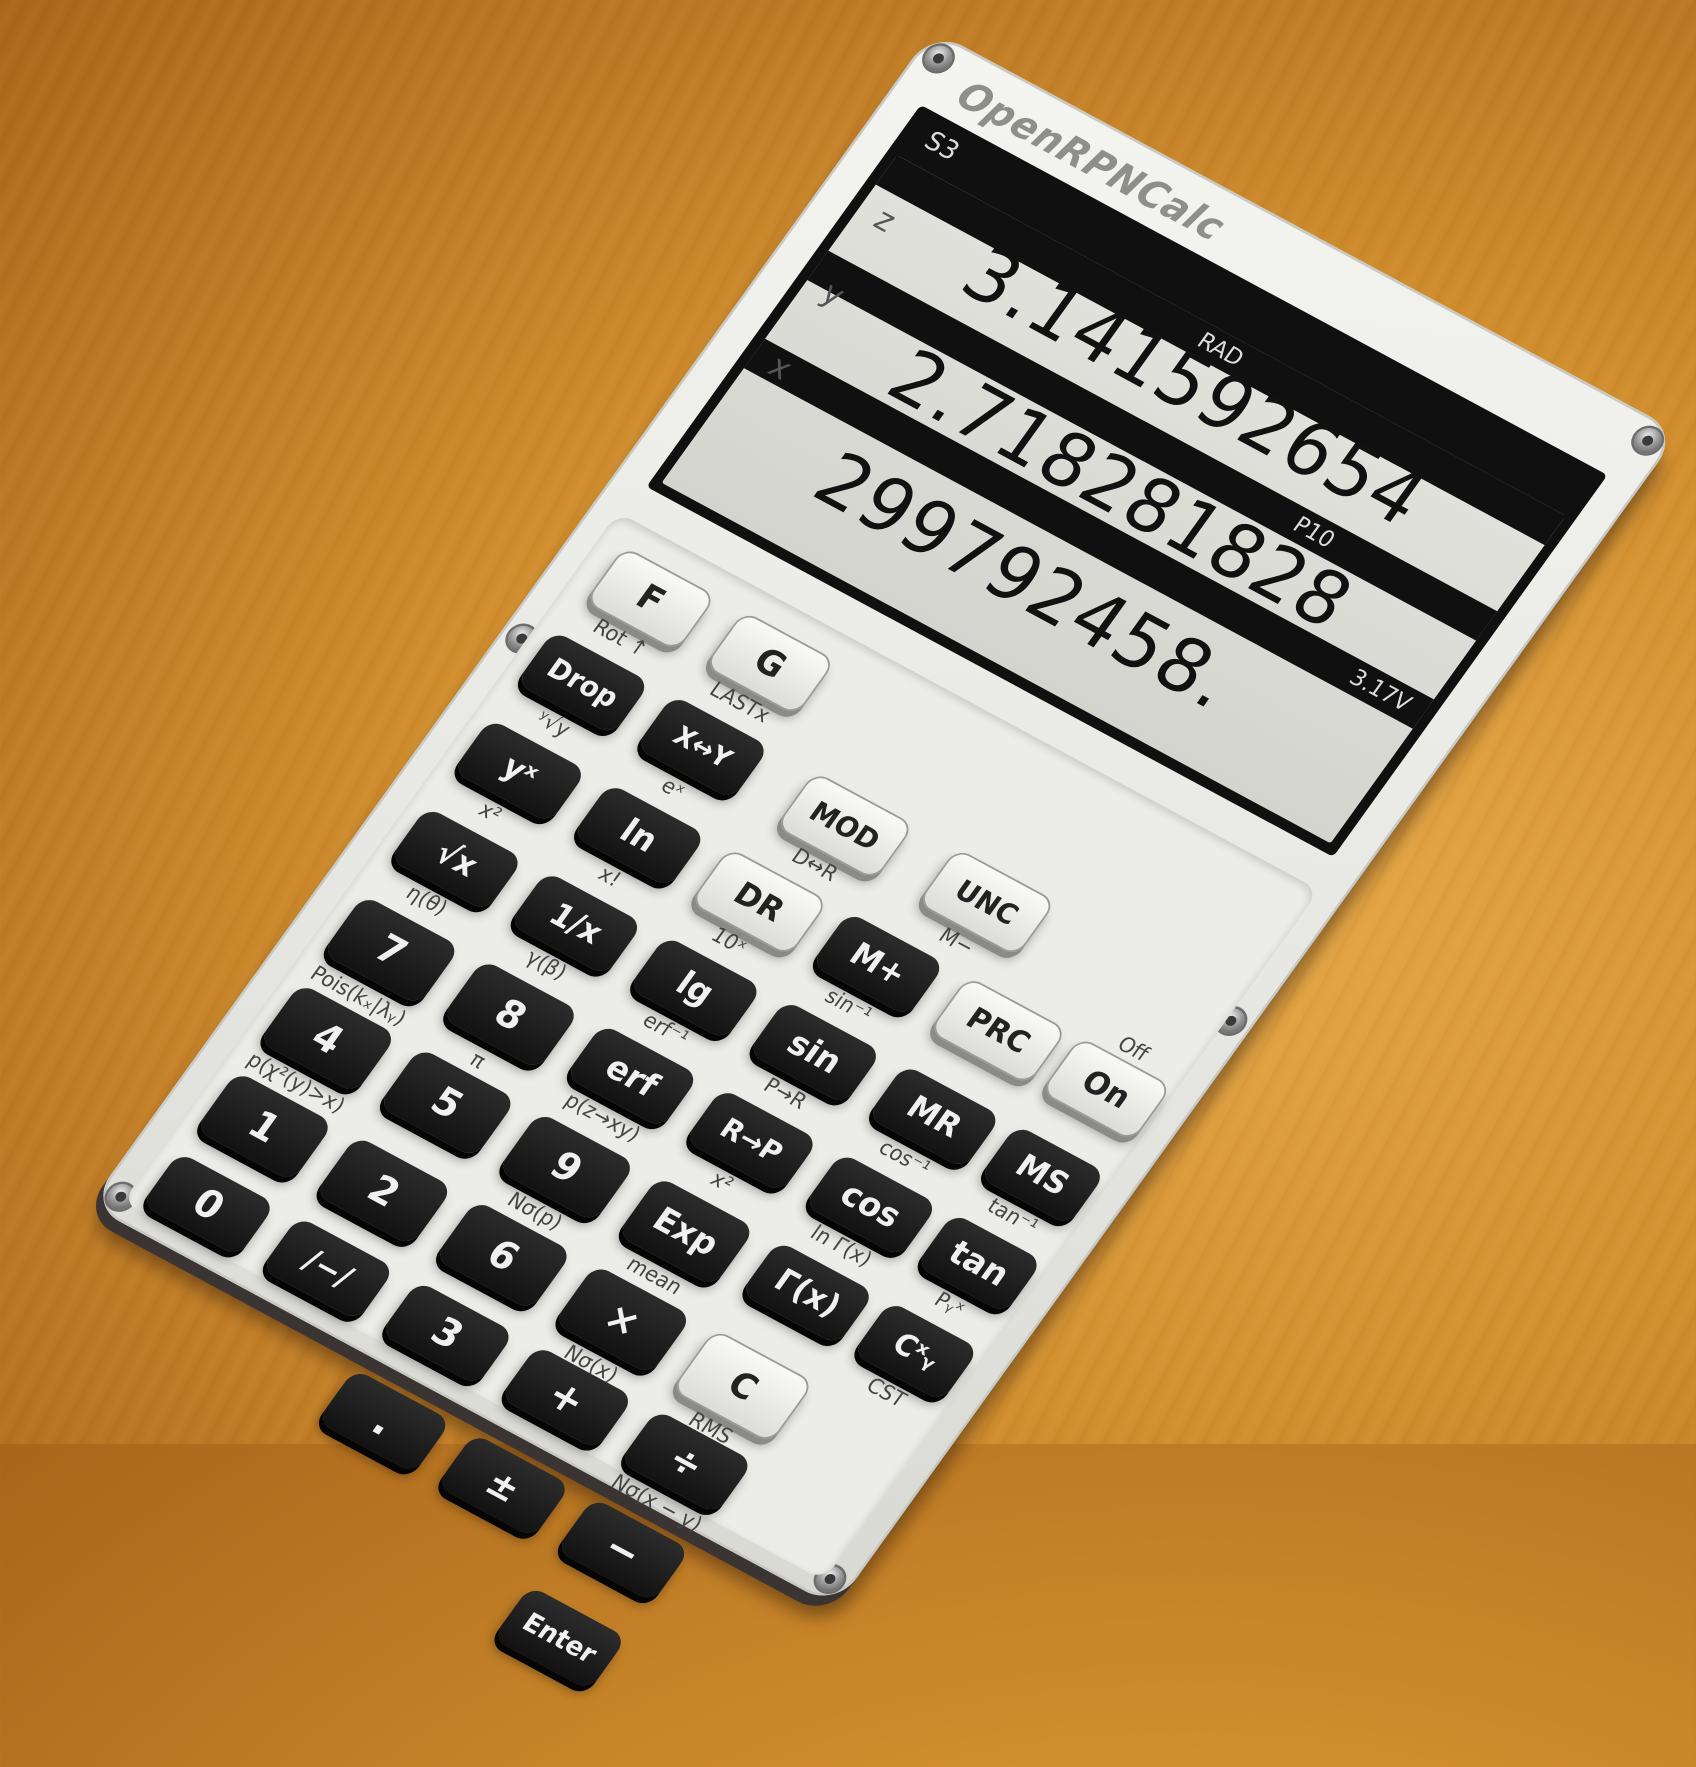  I want to click on shift-label-square: x², so click(490, 812).